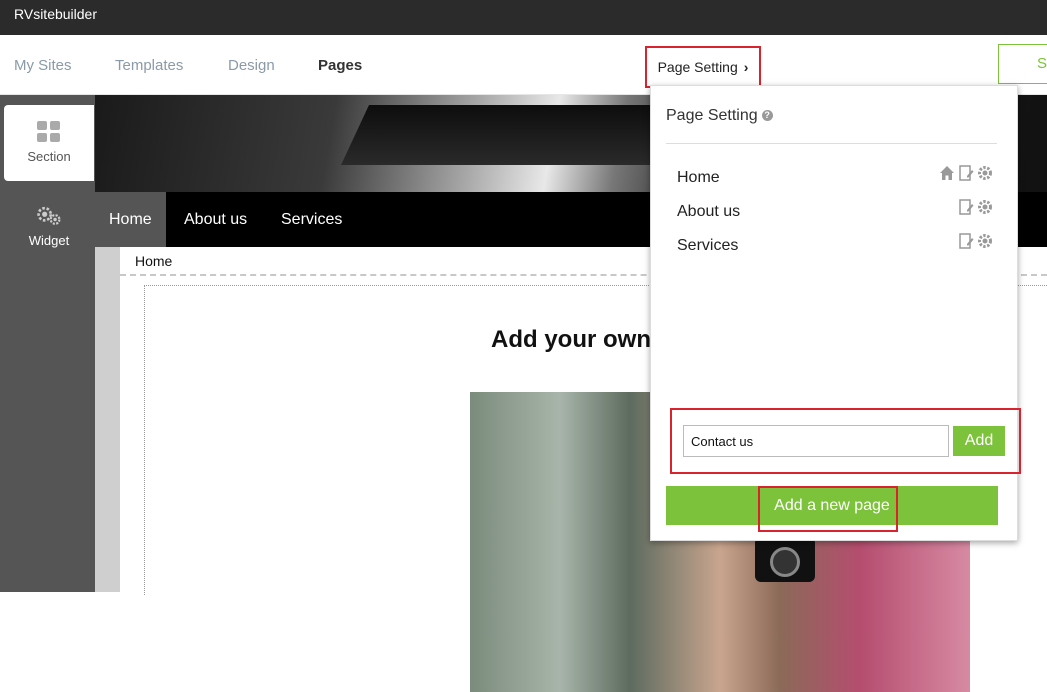  I want to click on page-headline: Add your own, so click(571, 340).